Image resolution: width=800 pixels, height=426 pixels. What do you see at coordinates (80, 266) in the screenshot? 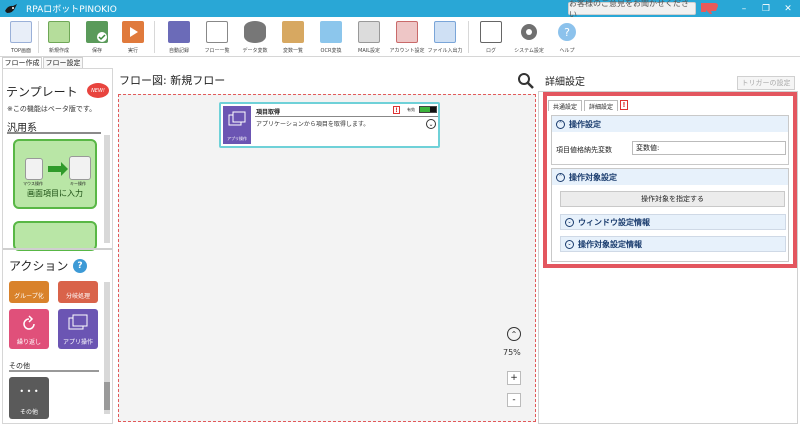
I see `action-help-icon: ?` at bounding box center [80, 266].